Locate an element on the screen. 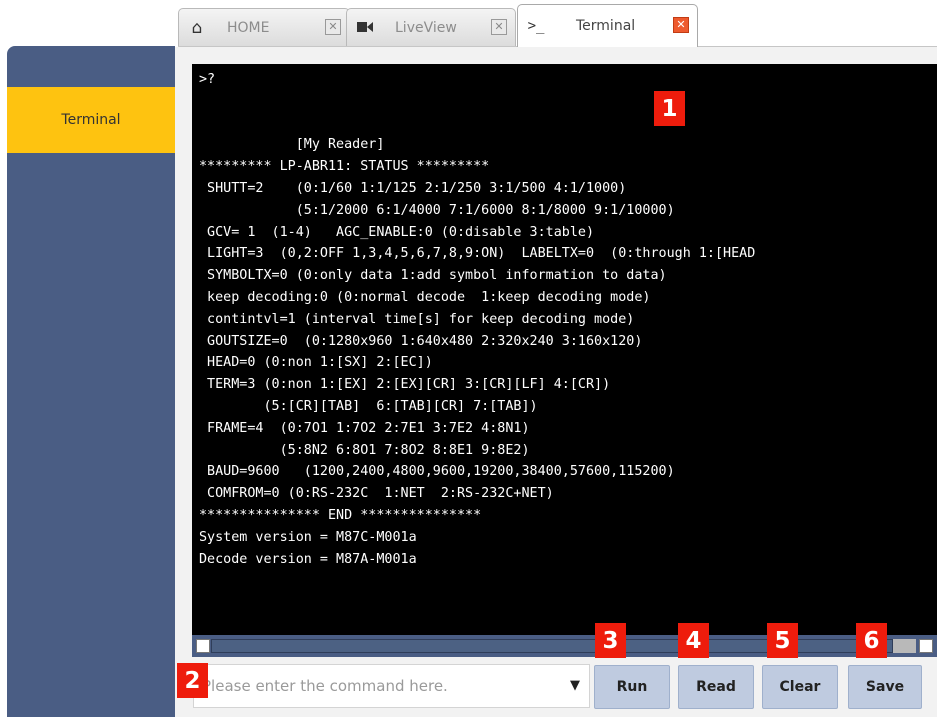 The image size is (937, 717). tab-liveview-close-icon: ✕ is located at coordinates (499, 26).